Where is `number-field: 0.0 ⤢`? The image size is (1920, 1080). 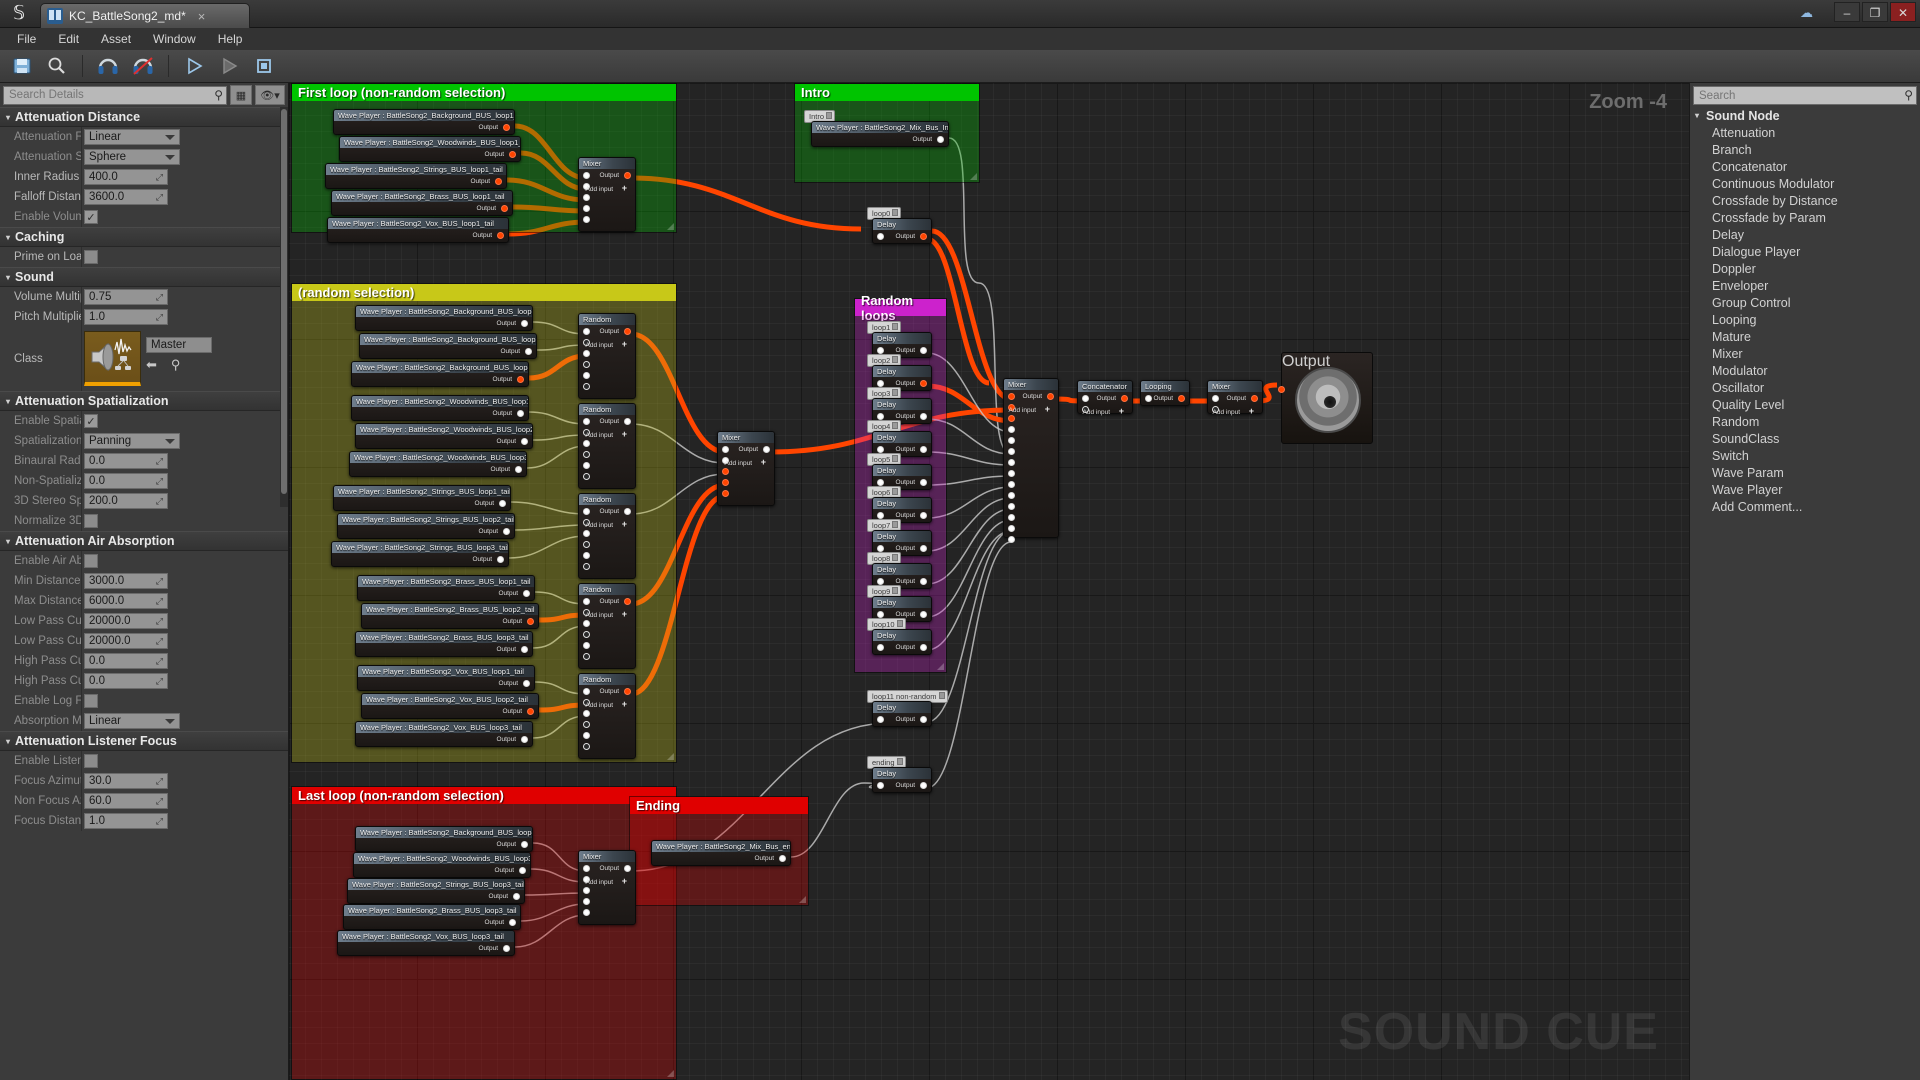 number-field: 0.0 ⤢ is located at coordinates (126, 461).